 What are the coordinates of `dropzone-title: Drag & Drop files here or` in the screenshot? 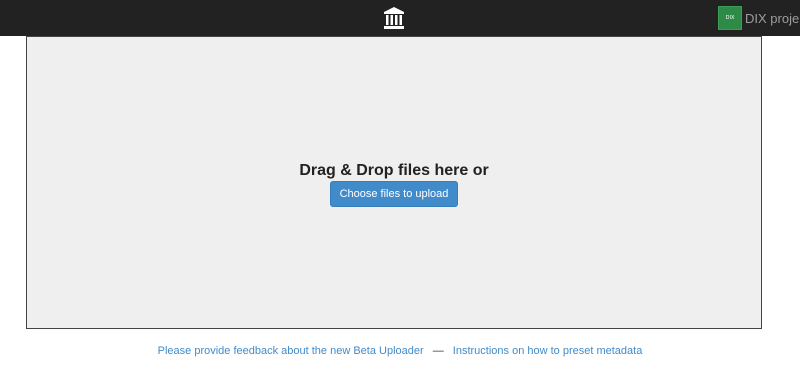 It's located at (394, 170).